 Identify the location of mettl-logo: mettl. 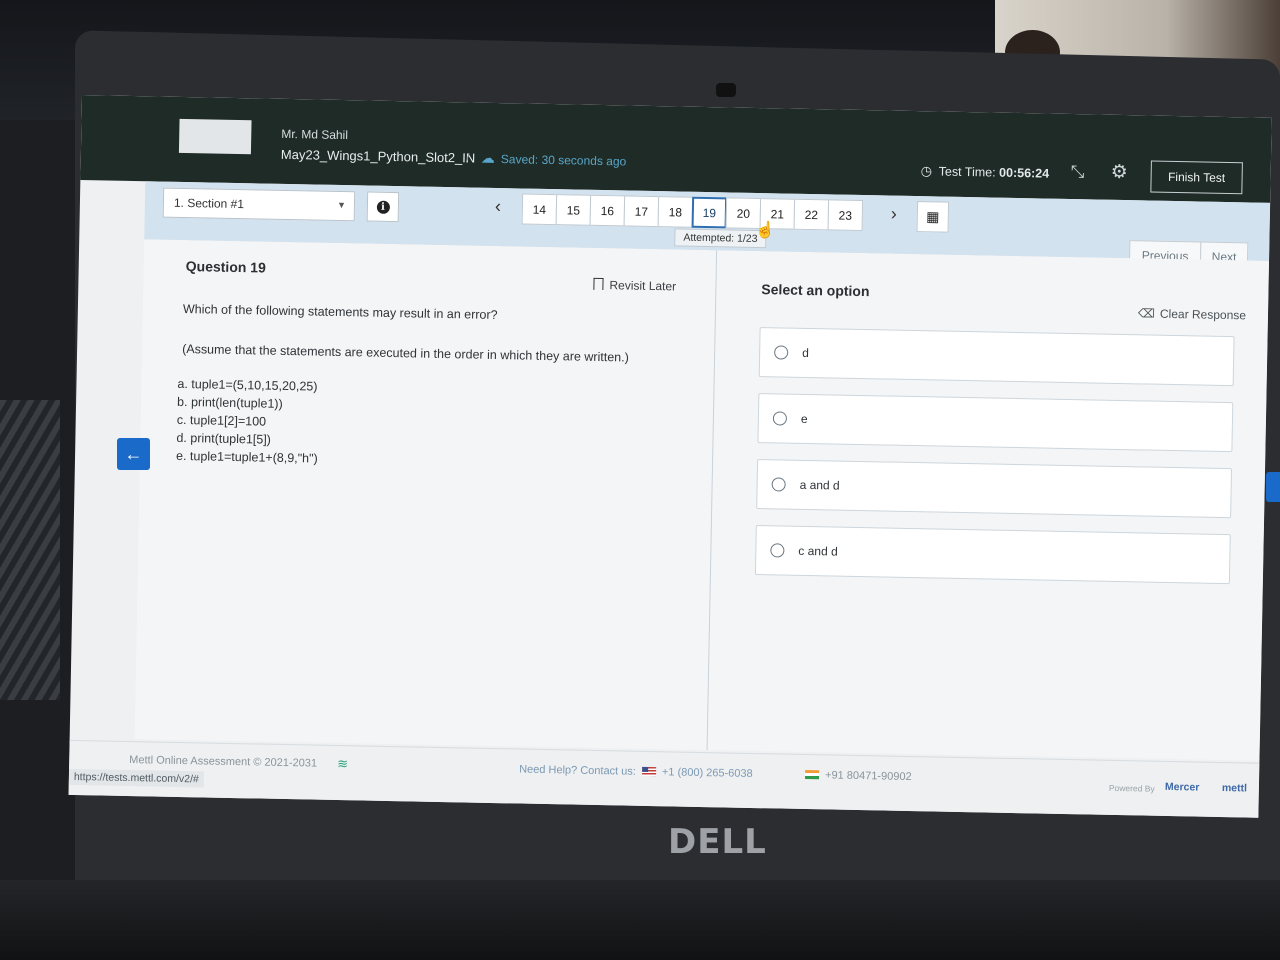
(1234, 788).